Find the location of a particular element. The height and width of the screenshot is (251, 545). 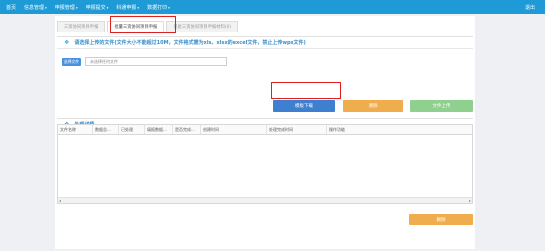

nav-label: 申报提交 is located at coordinates (95, 7).